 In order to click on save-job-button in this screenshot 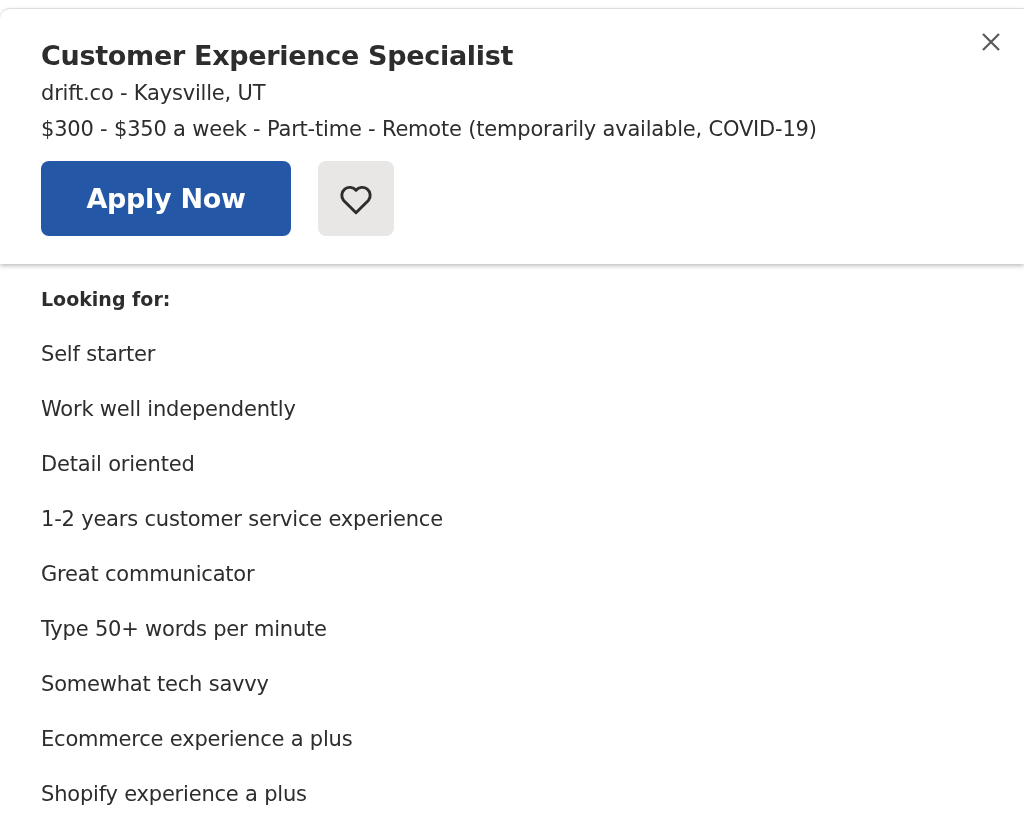, I will do `click(356, 198)`.